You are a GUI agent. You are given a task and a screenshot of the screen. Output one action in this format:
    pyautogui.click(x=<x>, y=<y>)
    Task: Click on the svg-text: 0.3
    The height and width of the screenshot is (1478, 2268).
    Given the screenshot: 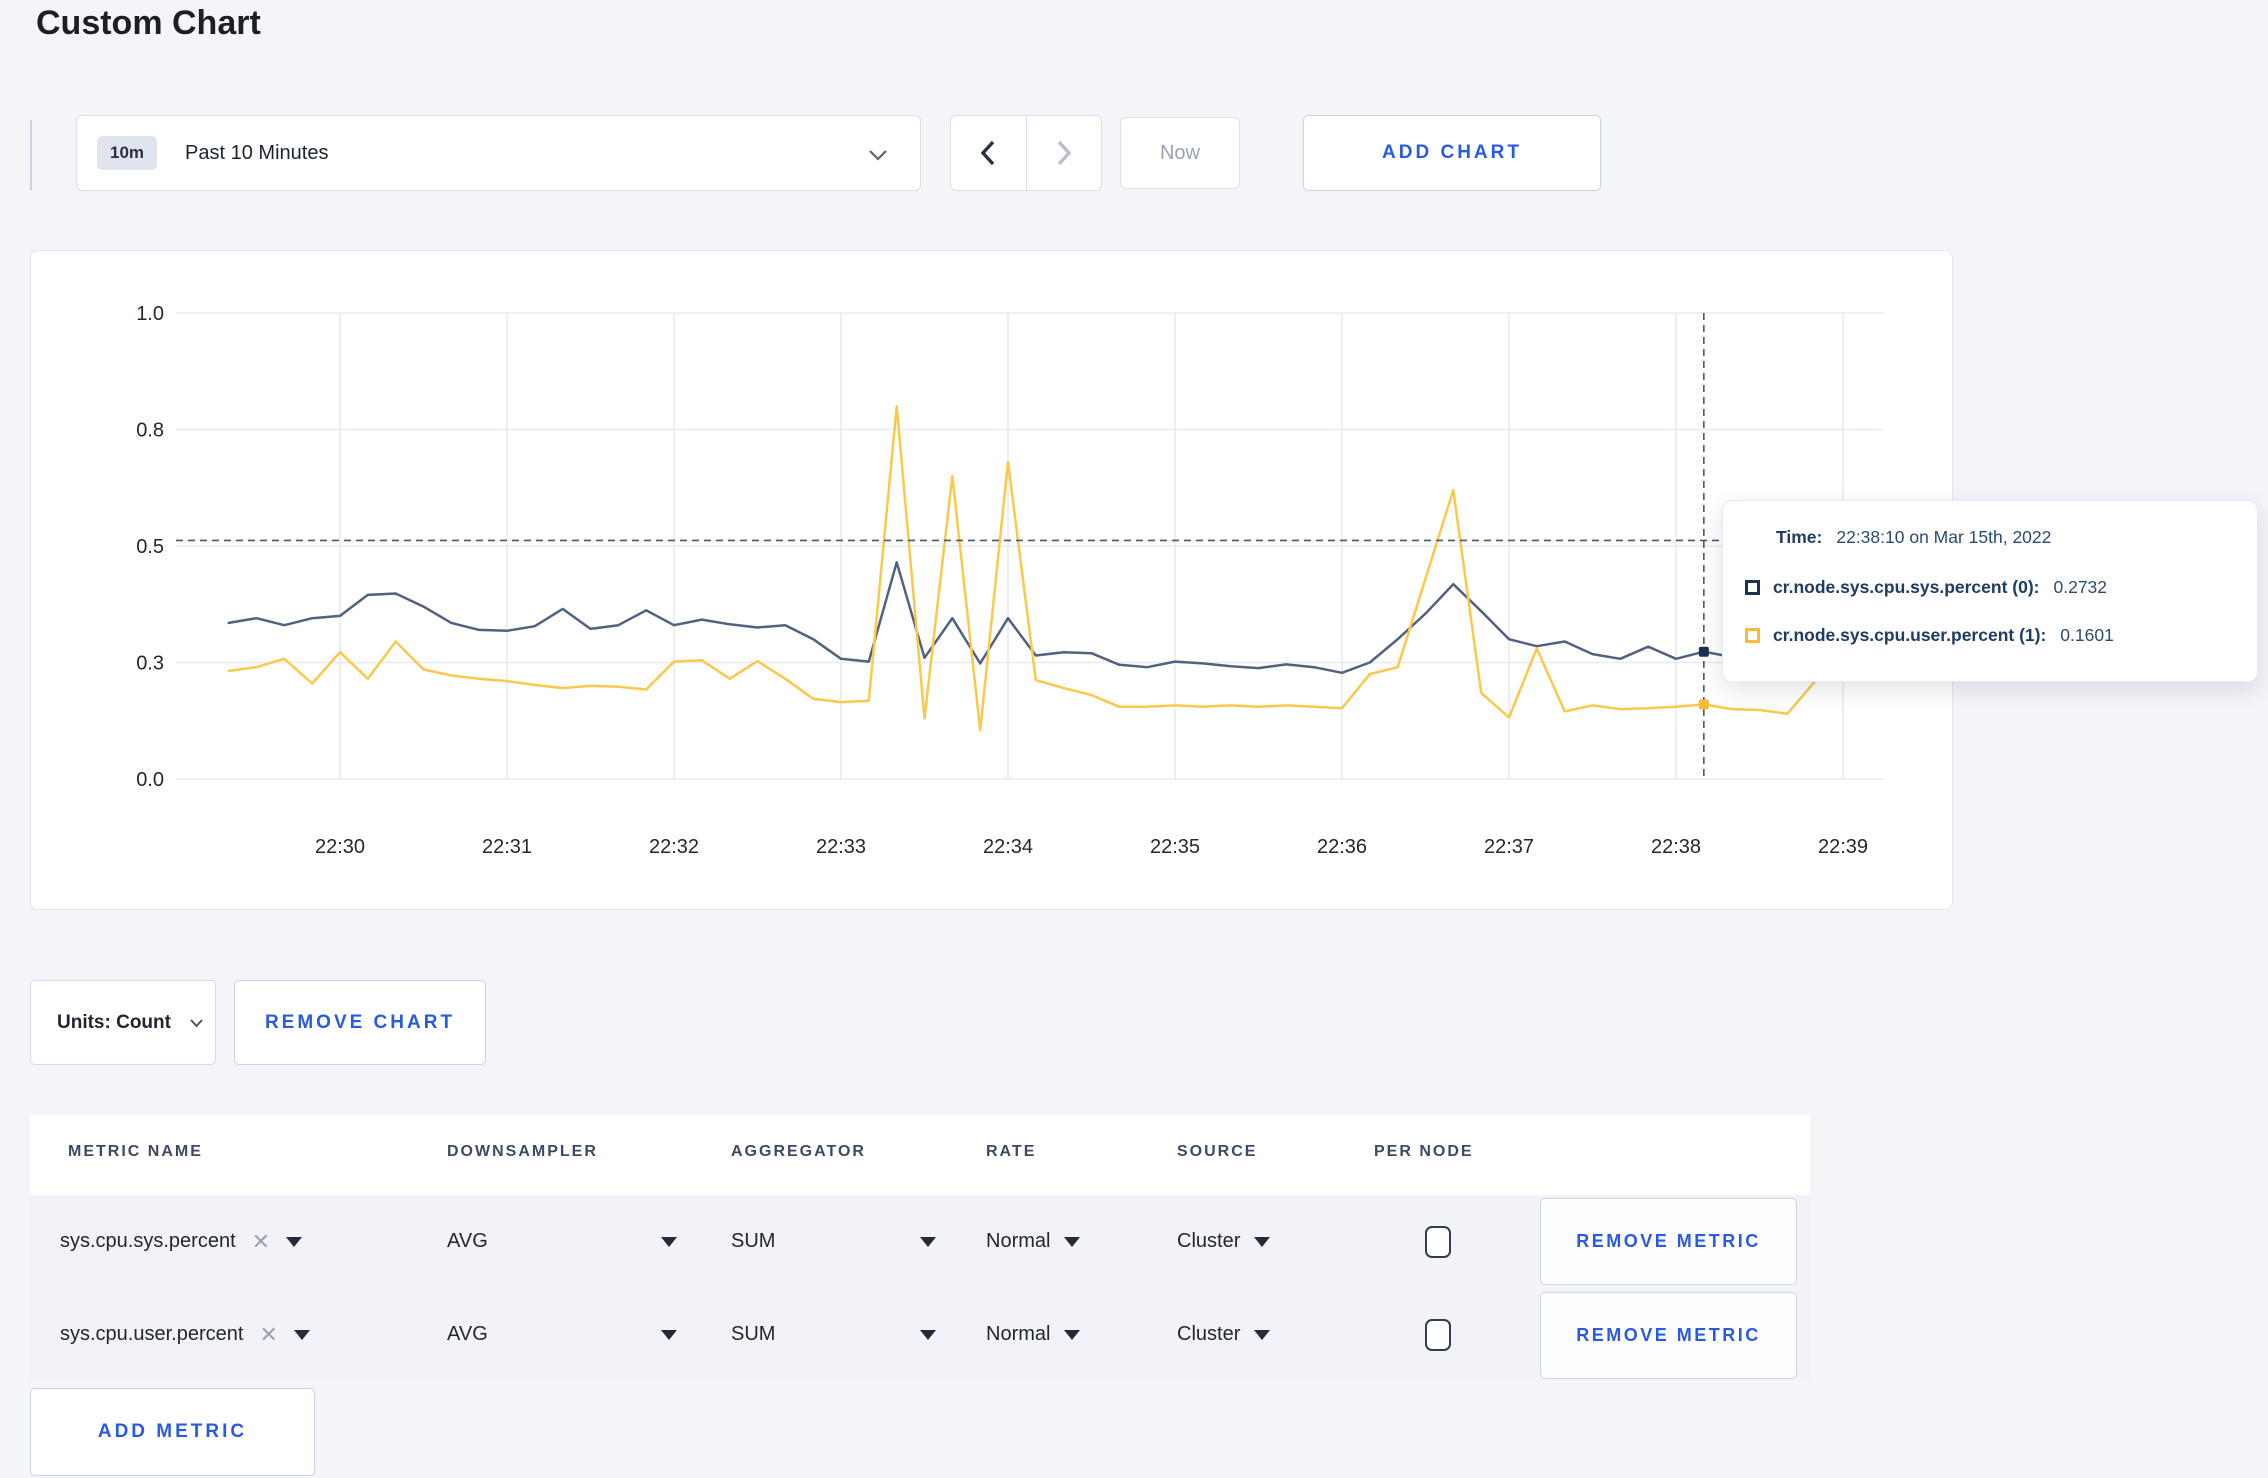 What is the action you would take?
    pyautogui.click(x=150, y=664)
    